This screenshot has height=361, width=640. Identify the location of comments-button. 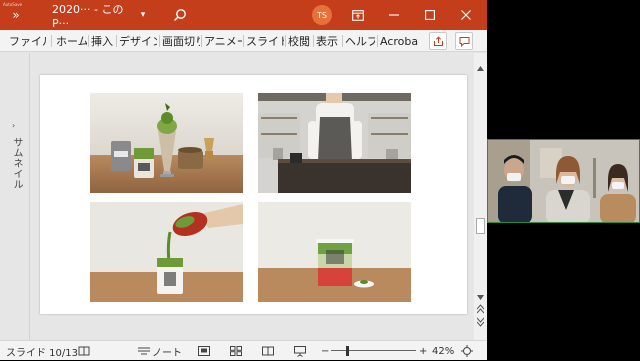
(464, 41).